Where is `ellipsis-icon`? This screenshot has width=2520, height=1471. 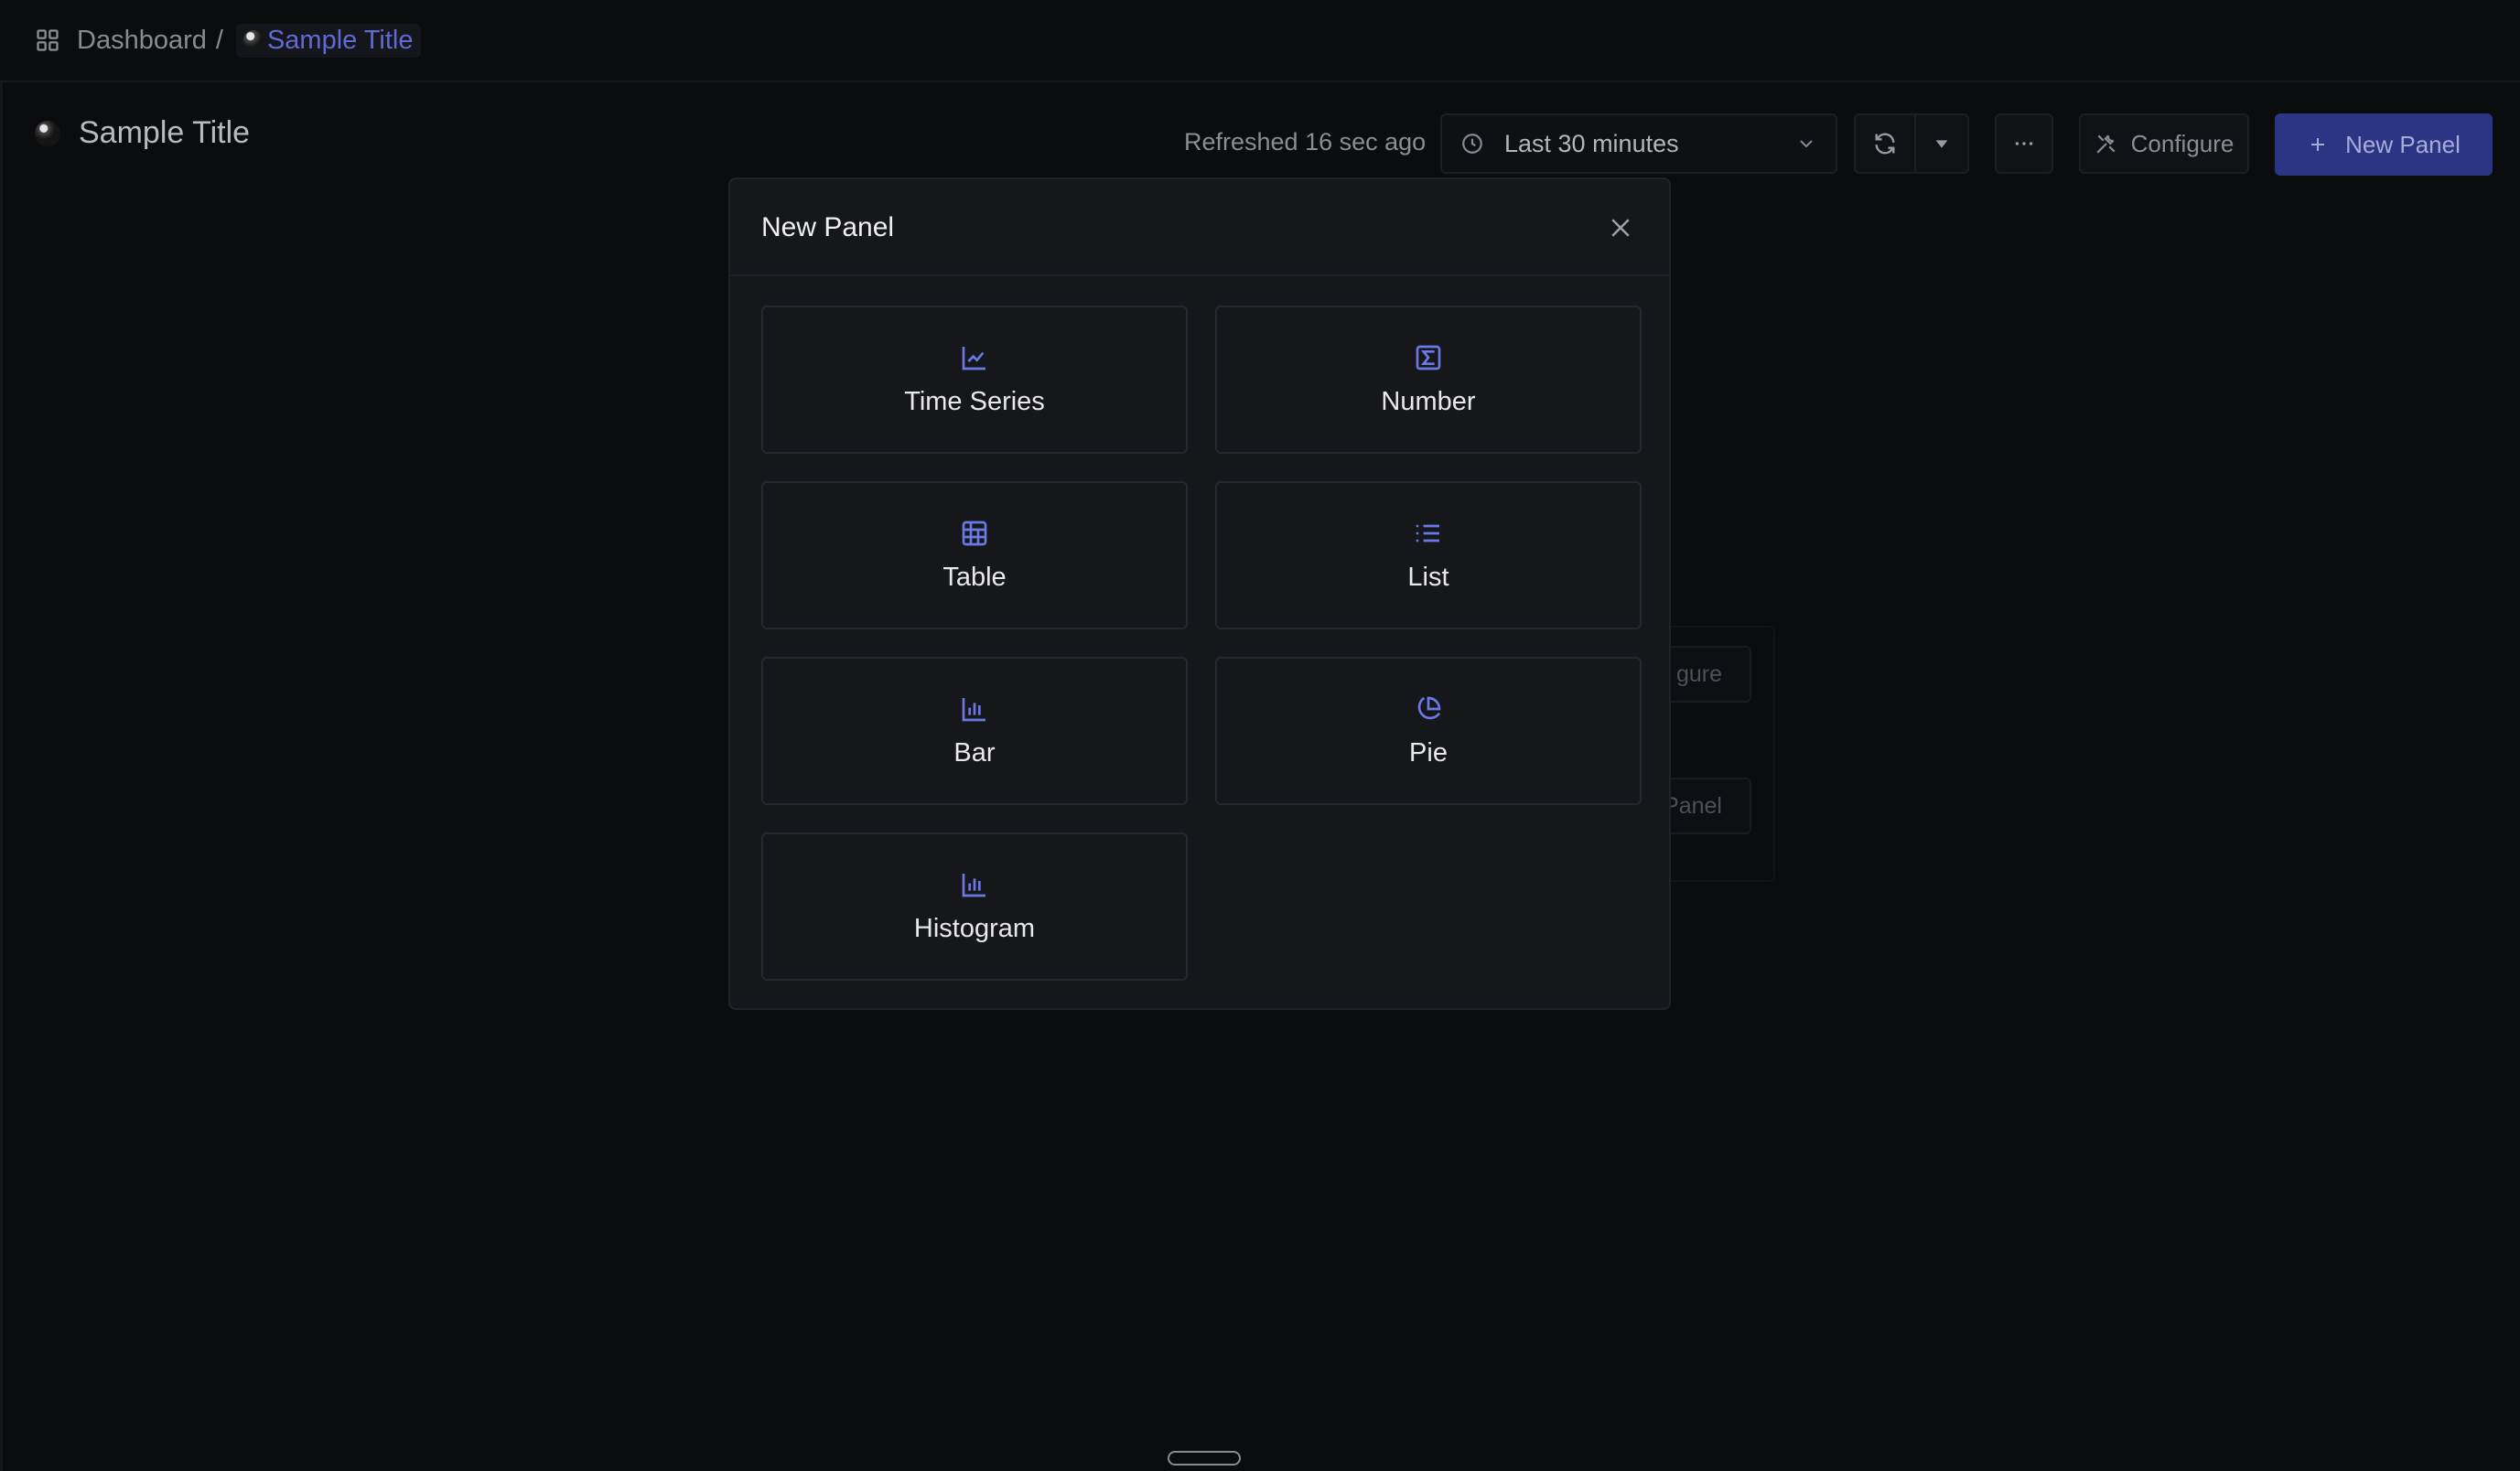
ellipsis-icon is located at coordinates (2024, 144).